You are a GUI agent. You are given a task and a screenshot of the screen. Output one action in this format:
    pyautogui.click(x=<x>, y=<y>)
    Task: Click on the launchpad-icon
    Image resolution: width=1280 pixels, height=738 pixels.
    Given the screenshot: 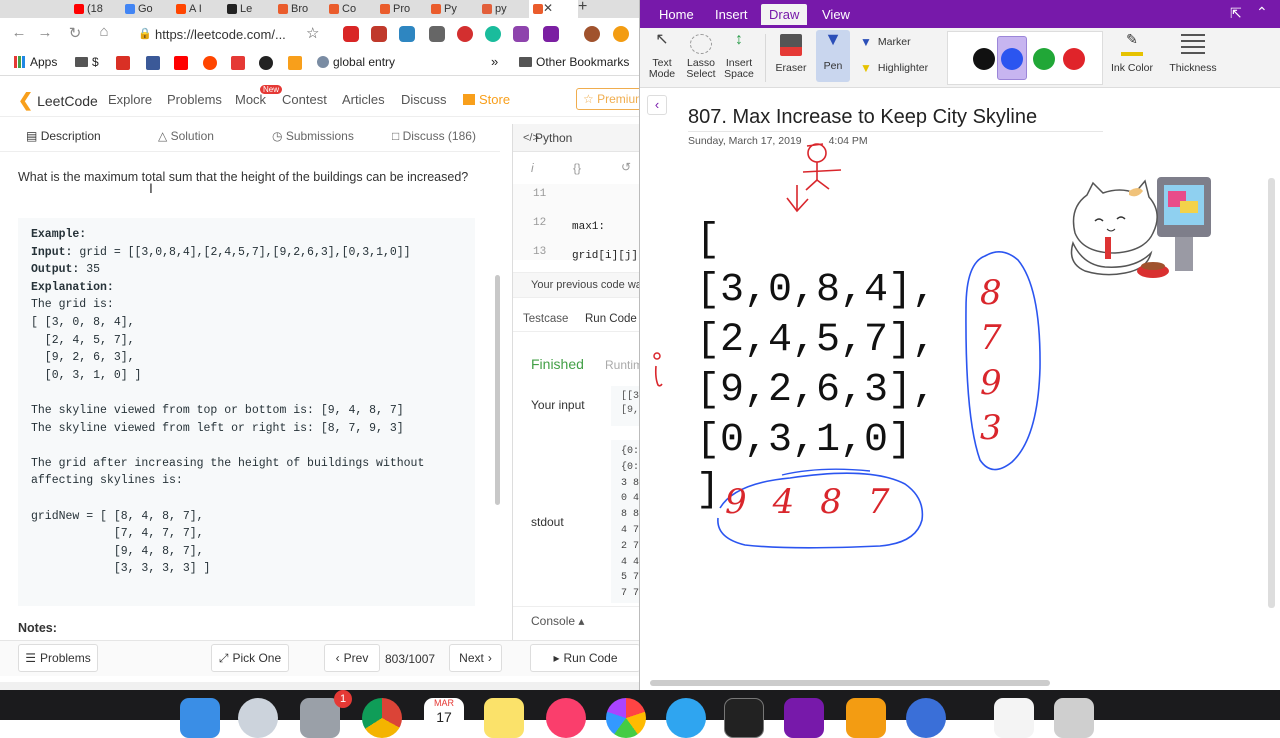 What is the action you would take?
    pyautogui.click(x=258, y=718)
    